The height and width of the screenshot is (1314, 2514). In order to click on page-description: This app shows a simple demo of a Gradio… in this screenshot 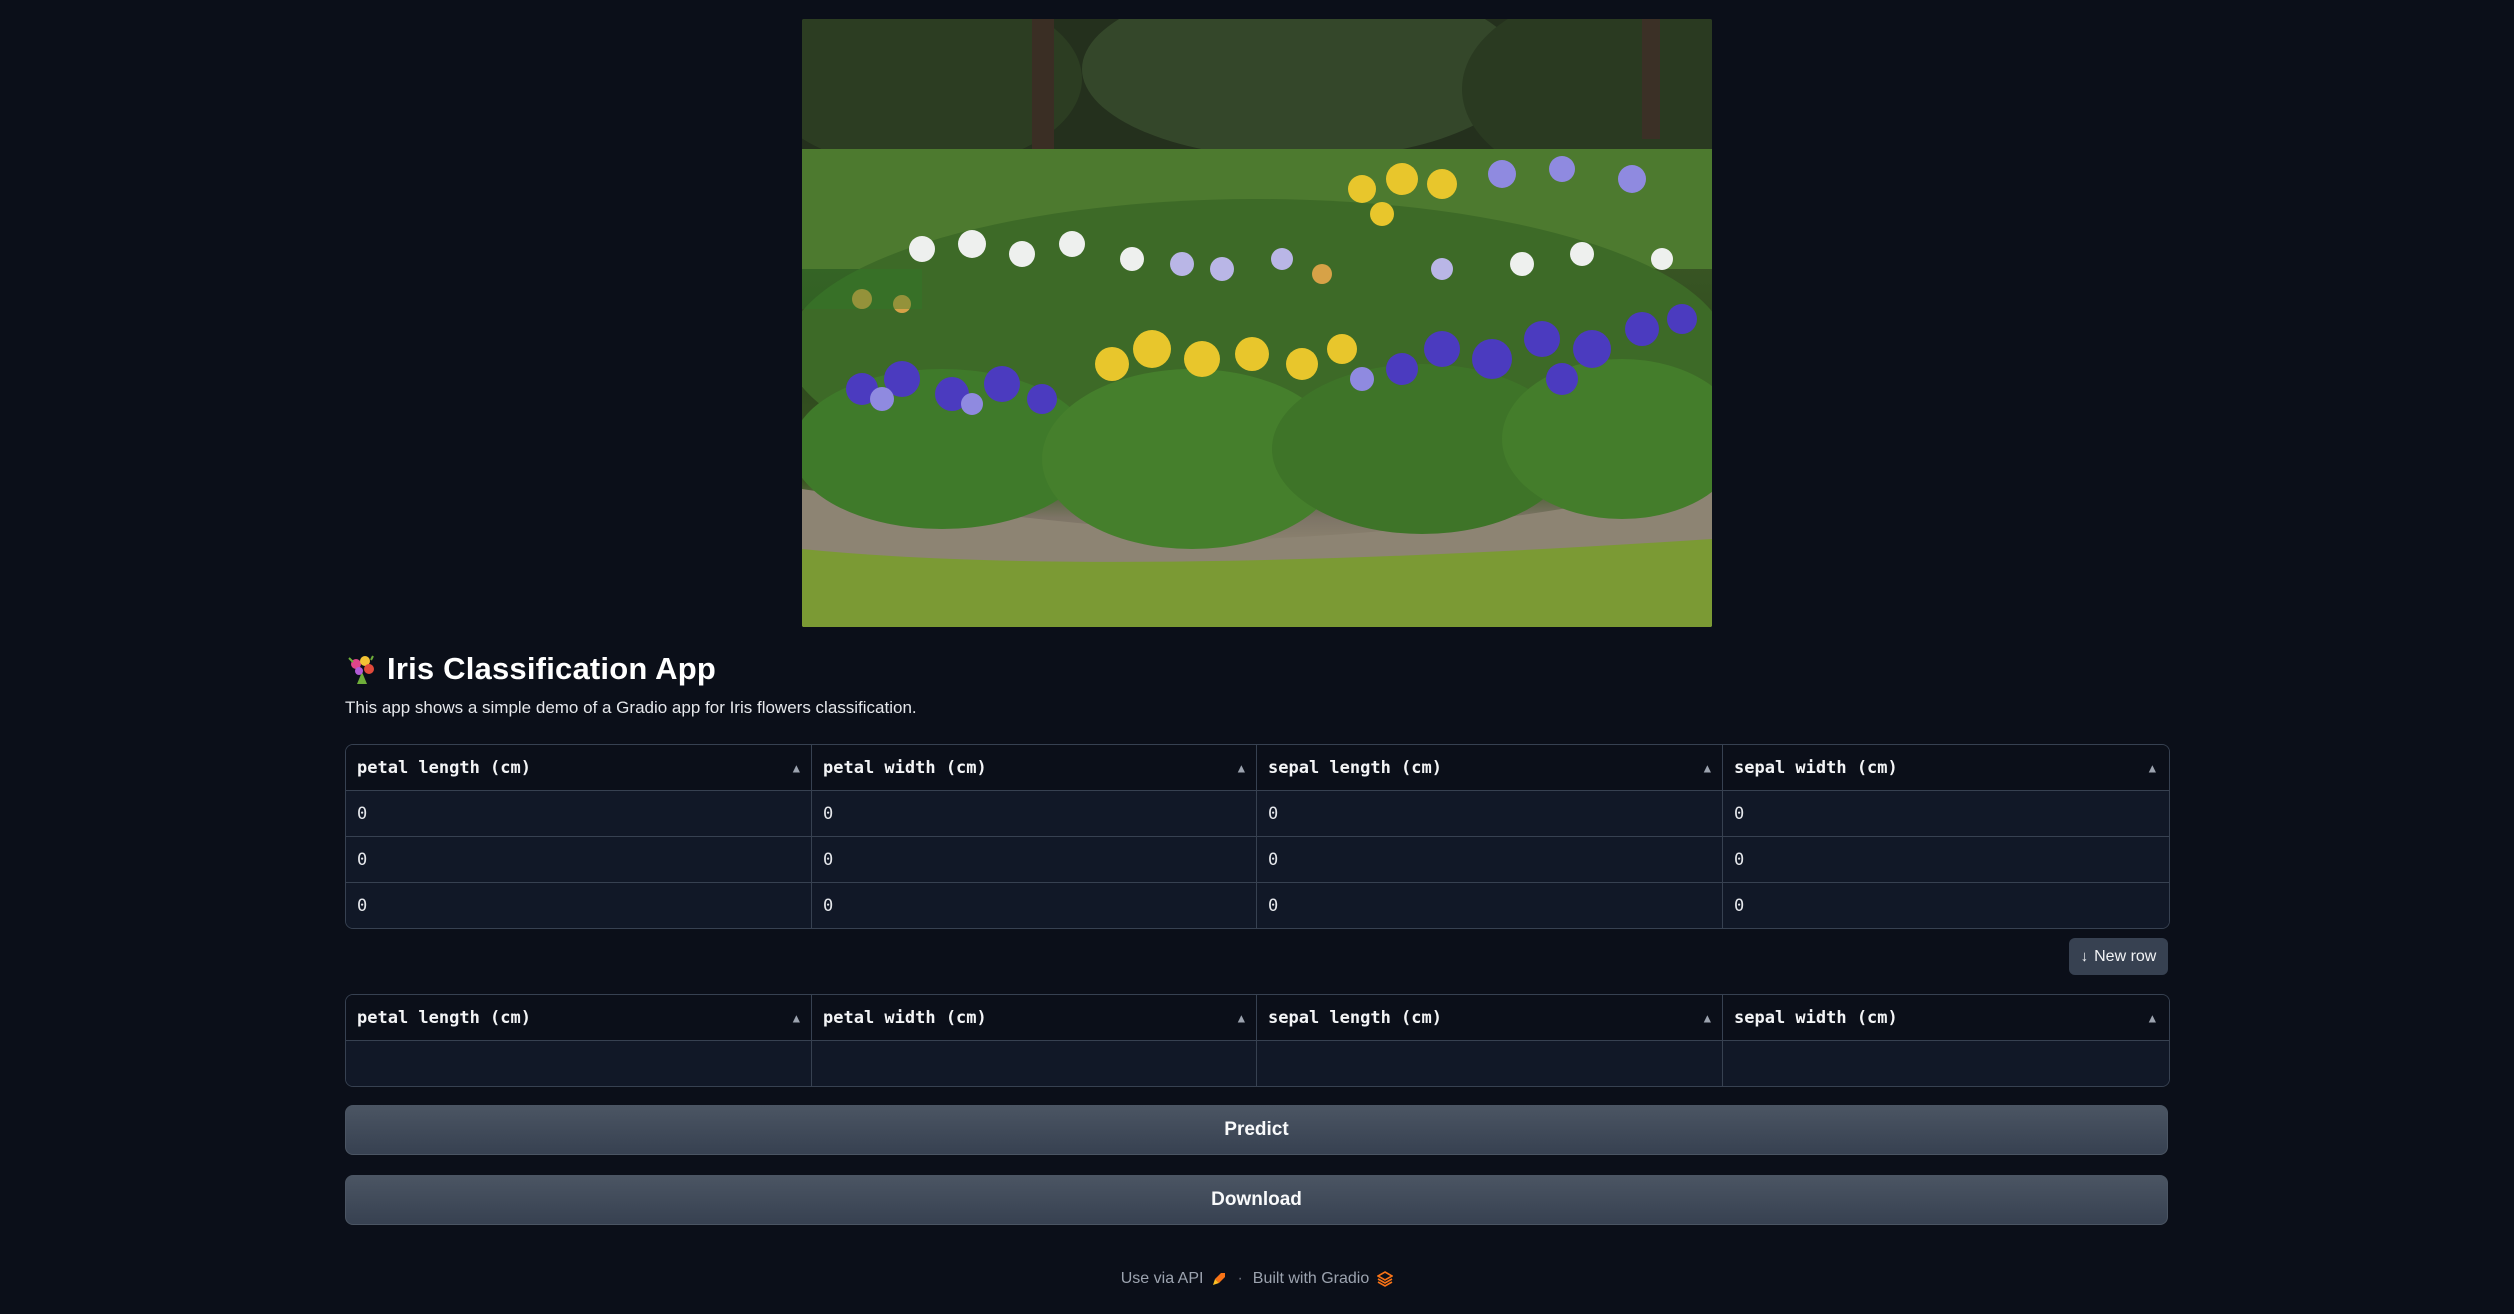, I will do `click(631, 707)`.